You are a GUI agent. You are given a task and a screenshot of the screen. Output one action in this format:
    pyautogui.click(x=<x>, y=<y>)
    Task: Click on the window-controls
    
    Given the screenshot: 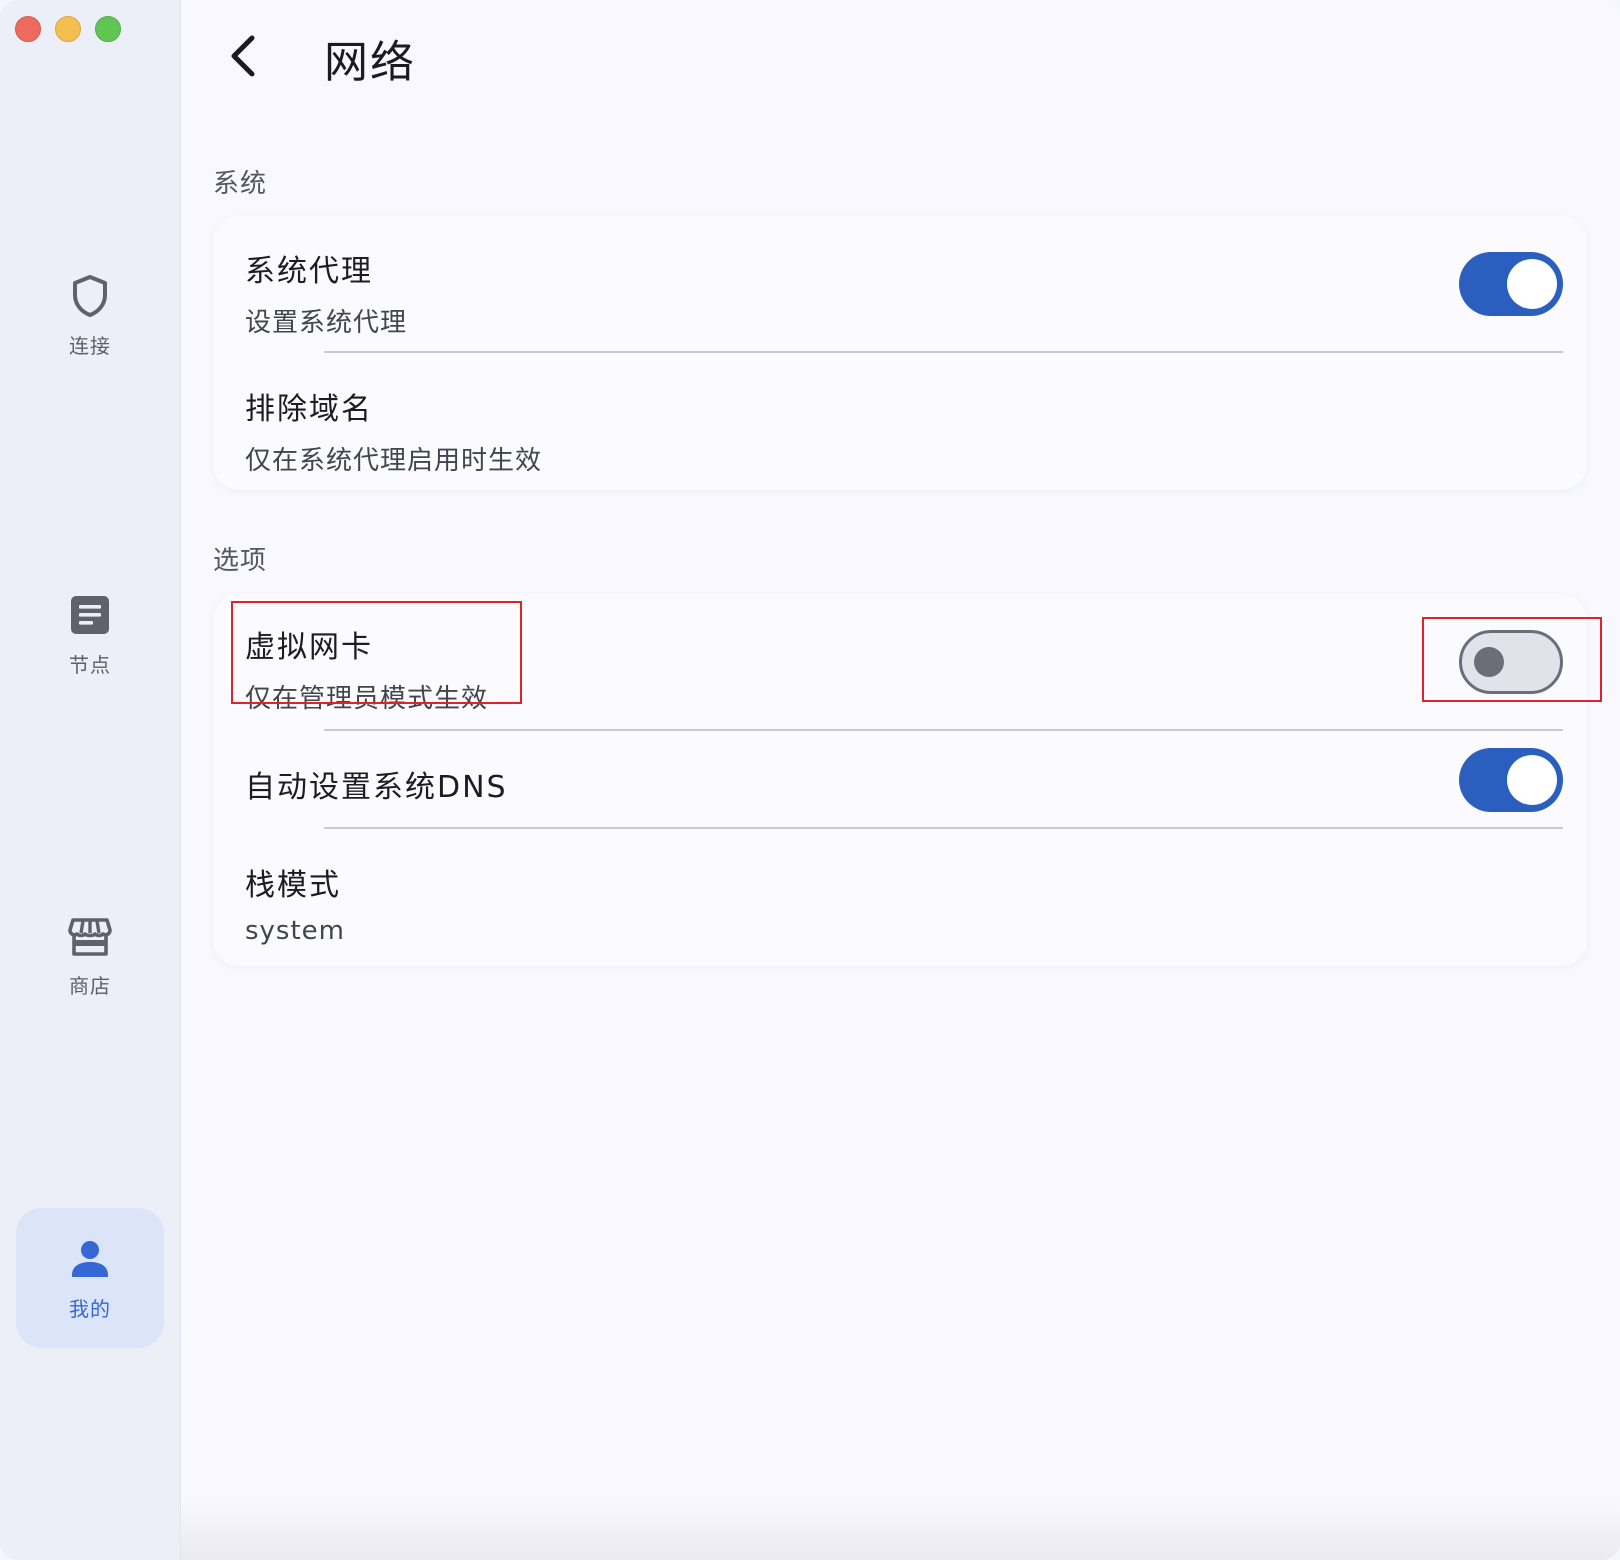 What is the action you would take?
    pyautogui.click(x=68, y=29)
    